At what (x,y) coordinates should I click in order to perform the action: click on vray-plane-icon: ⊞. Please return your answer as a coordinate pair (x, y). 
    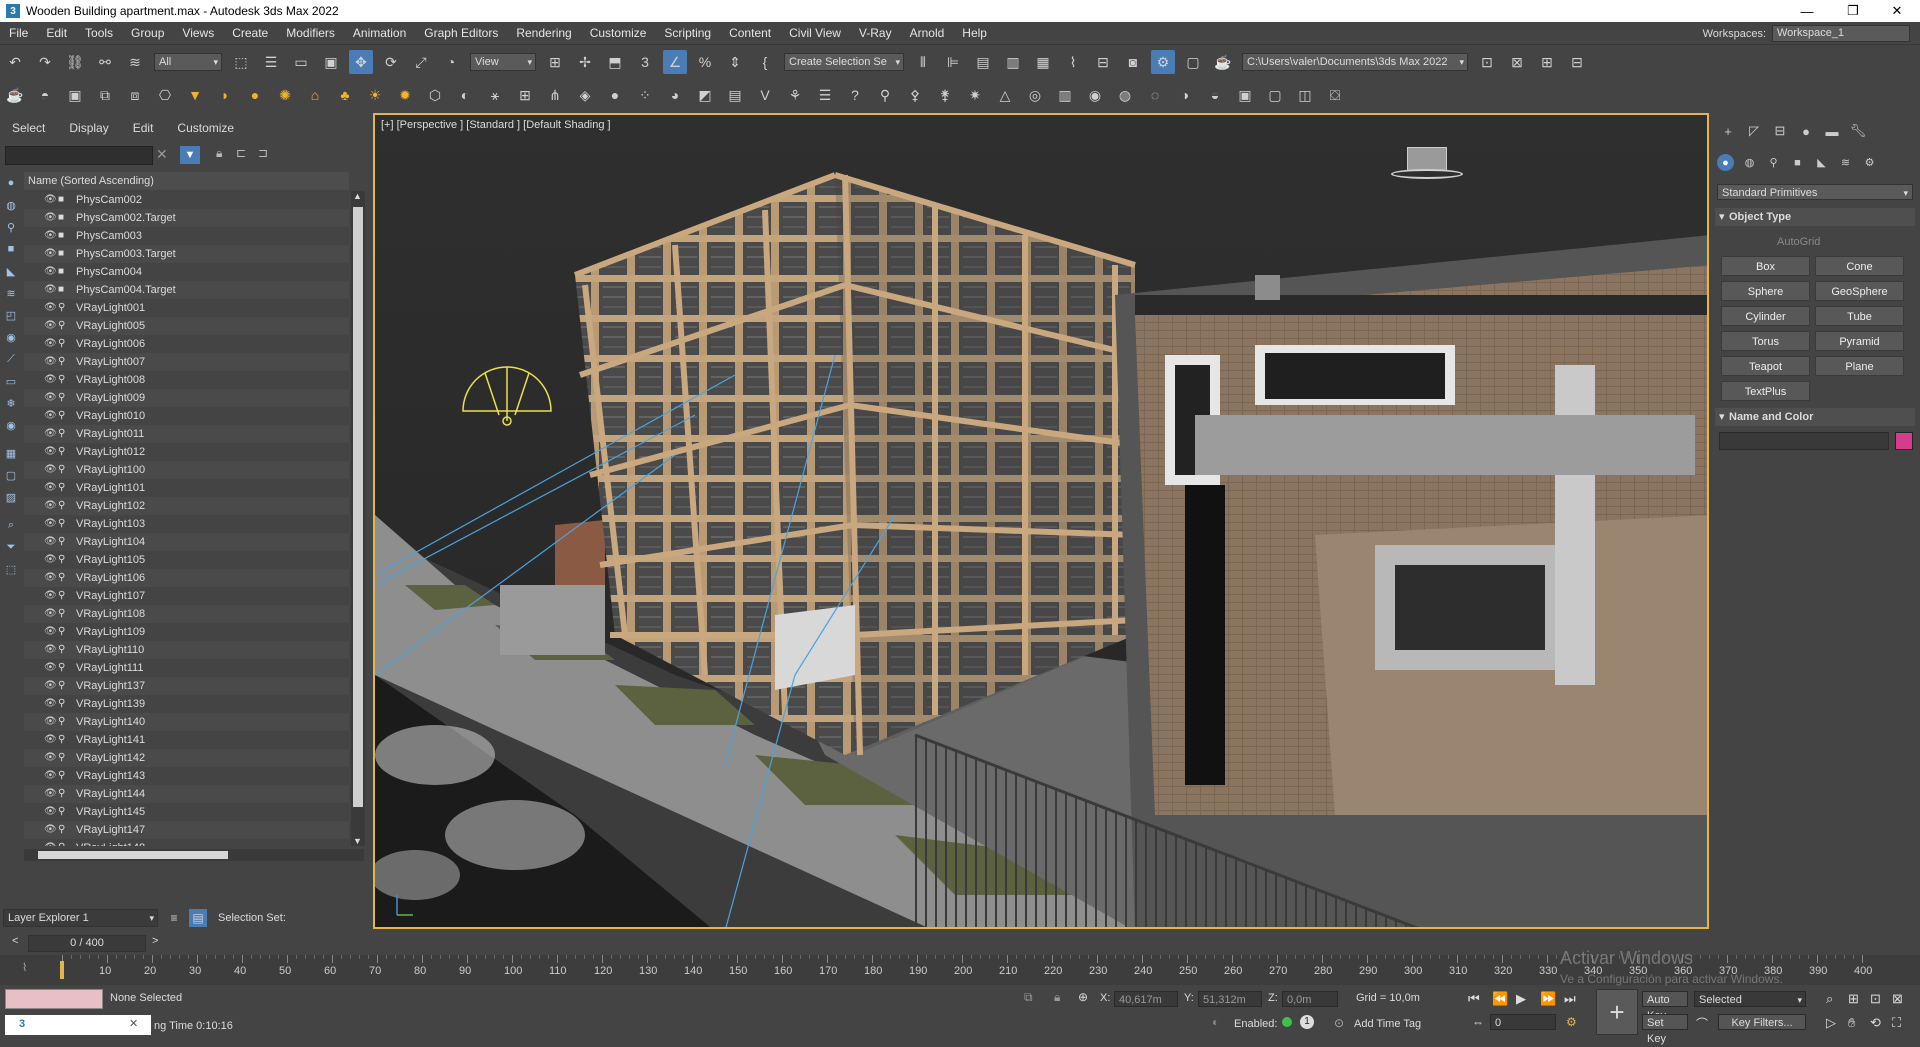
    Looking at the image, I should click on (525, 95).